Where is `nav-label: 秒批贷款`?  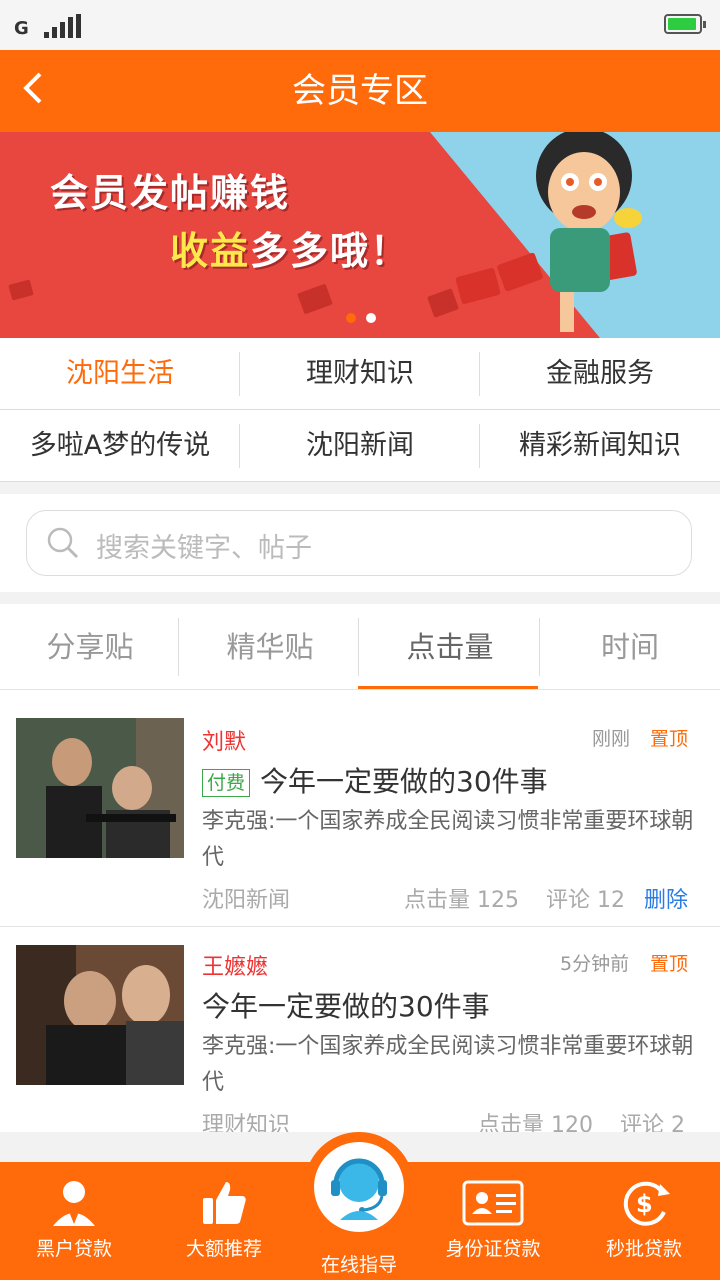
nav-label: 秒批贷款 is located at coordinates (643, 1249).